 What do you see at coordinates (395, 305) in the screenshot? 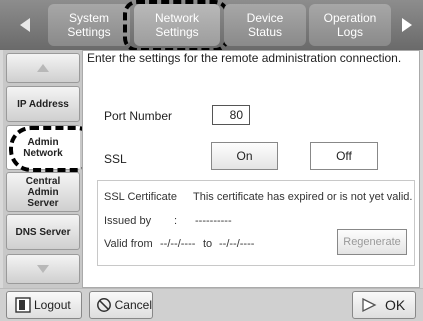
I see `ok-label: OK` at bounding box center [395, 305].